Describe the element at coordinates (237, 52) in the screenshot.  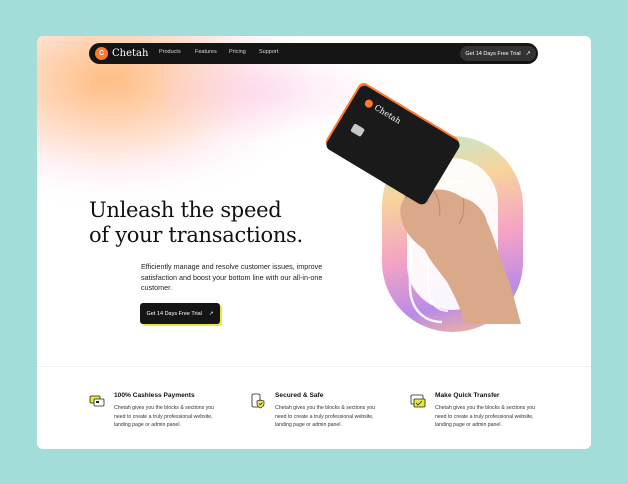
I see `nav-link-pricing: Pricing` at that location.